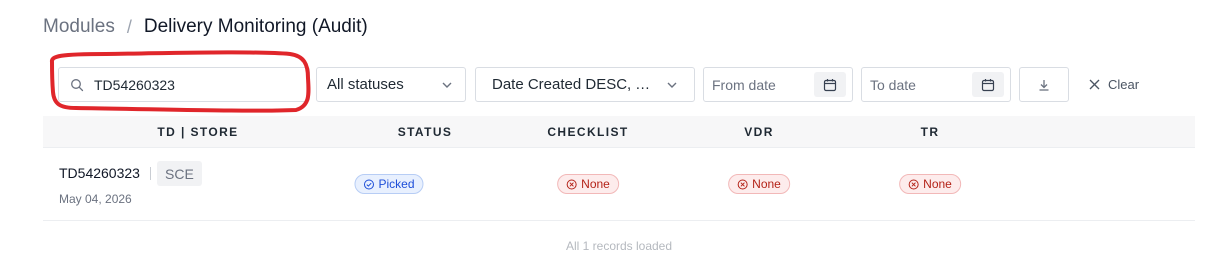  What do you see at coordinates (915, 84) in the screenshot?
I see `to-date-input` at bounding box center [915, 84].